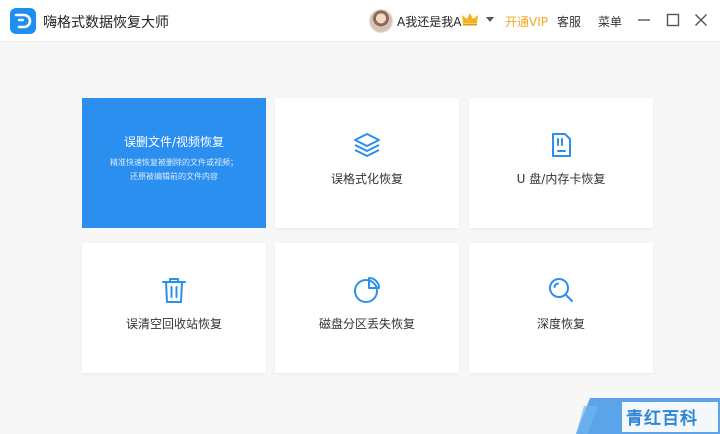 The width and height of the screenshot is (720, 434). Describe the element at coordinates (610, 21) in the screenshot. I see `menu-link: 菜单` at that location.